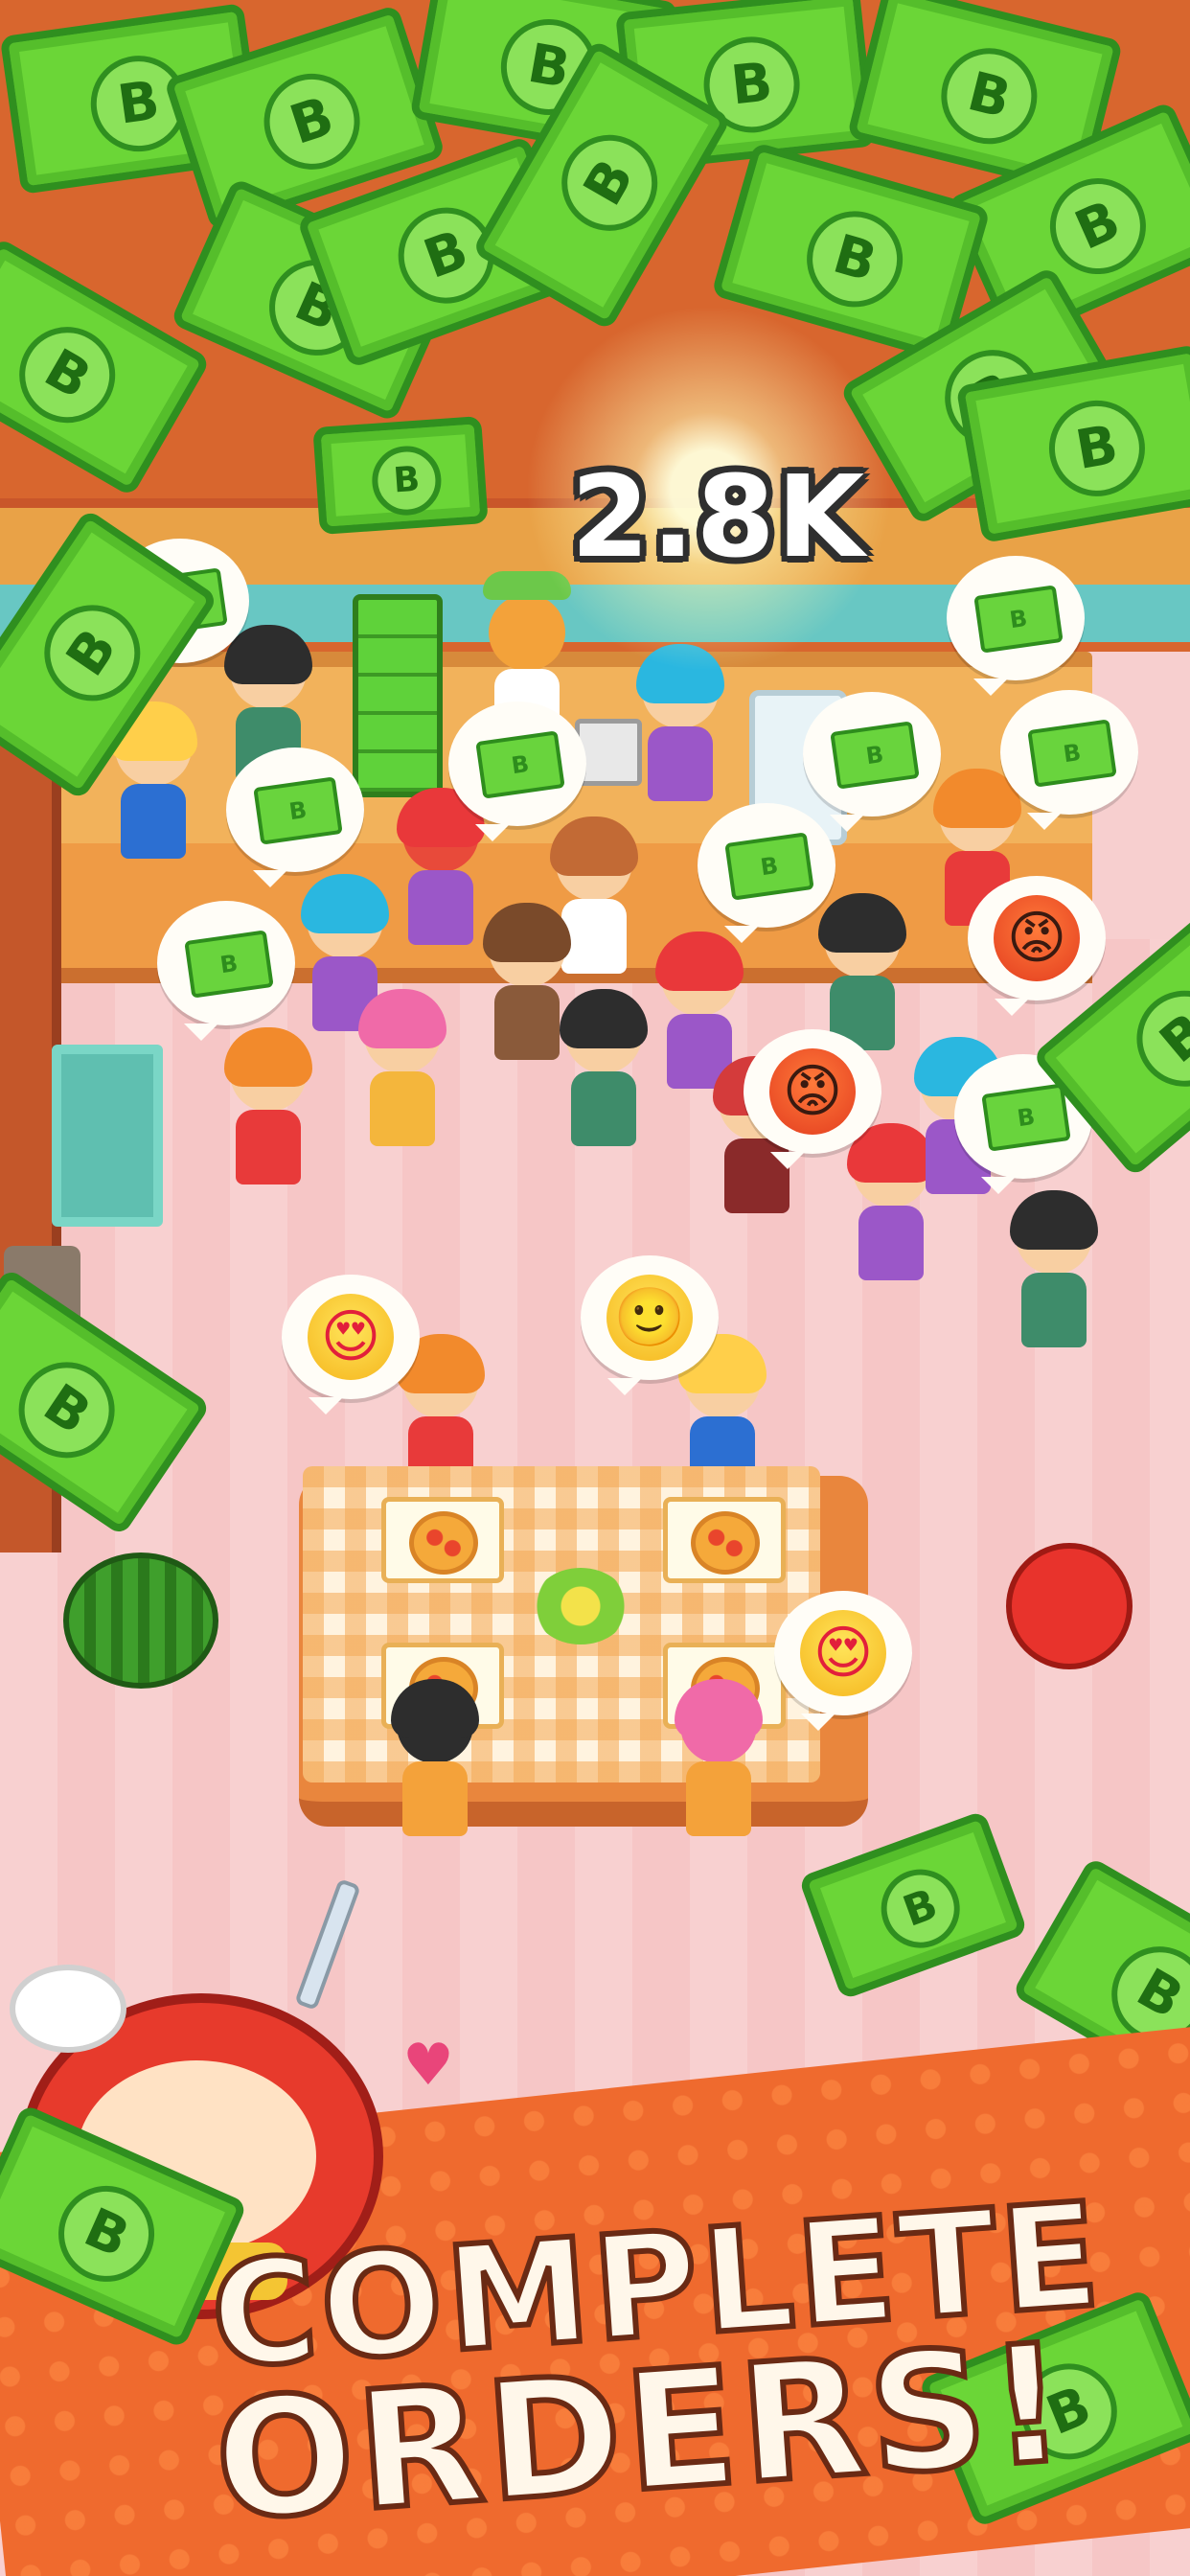 This screenshot has height=2576, width=1190. What do you see at coordinates (140, 1621) in the screenshot?
I see `watermelon-waiter` at bounding box center [140, 1621].